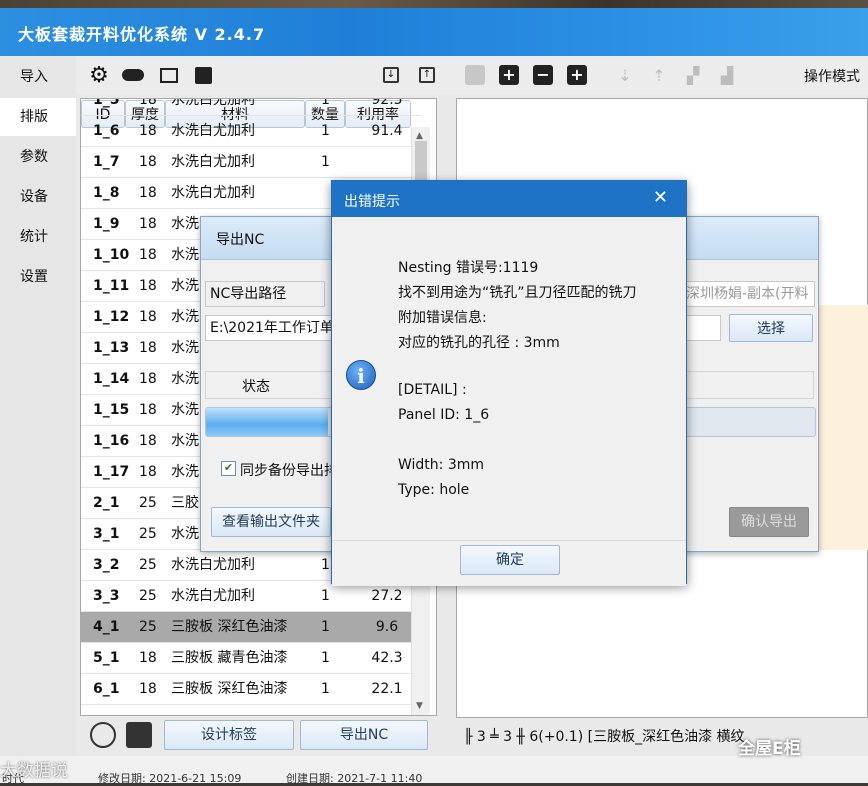 This screenshot has width=868, height=786. What do you see at coordinates (111, 286) in the screenshot?
I see `row-id: 1_11` at bounding box center [111, 286].